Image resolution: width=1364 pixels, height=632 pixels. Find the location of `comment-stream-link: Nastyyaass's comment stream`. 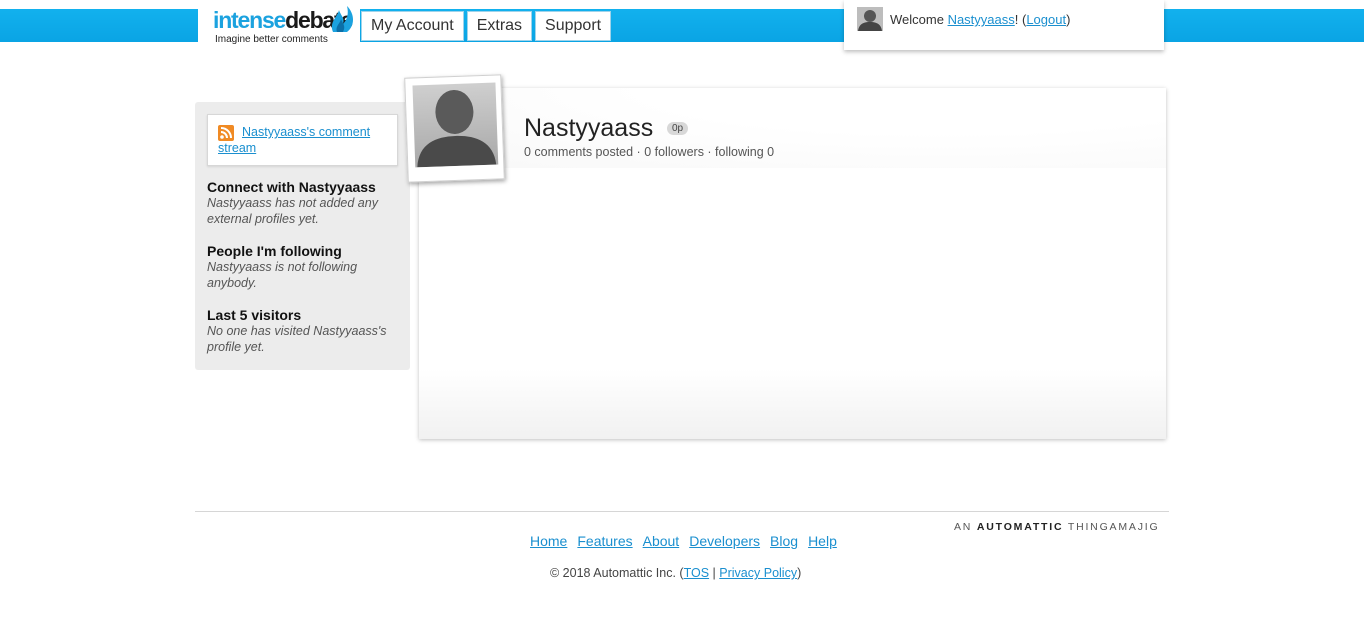

comment-stream-link: Nastyyaass's comment stream is located at coordinates (294, 140).